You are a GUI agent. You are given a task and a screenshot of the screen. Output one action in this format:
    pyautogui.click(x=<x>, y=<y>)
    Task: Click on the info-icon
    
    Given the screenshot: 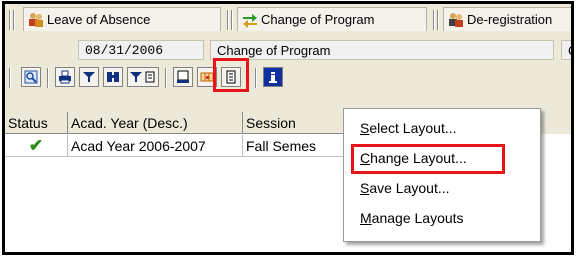 What is the action you would take?
    pyautogui.click(x=273, y=77)
    